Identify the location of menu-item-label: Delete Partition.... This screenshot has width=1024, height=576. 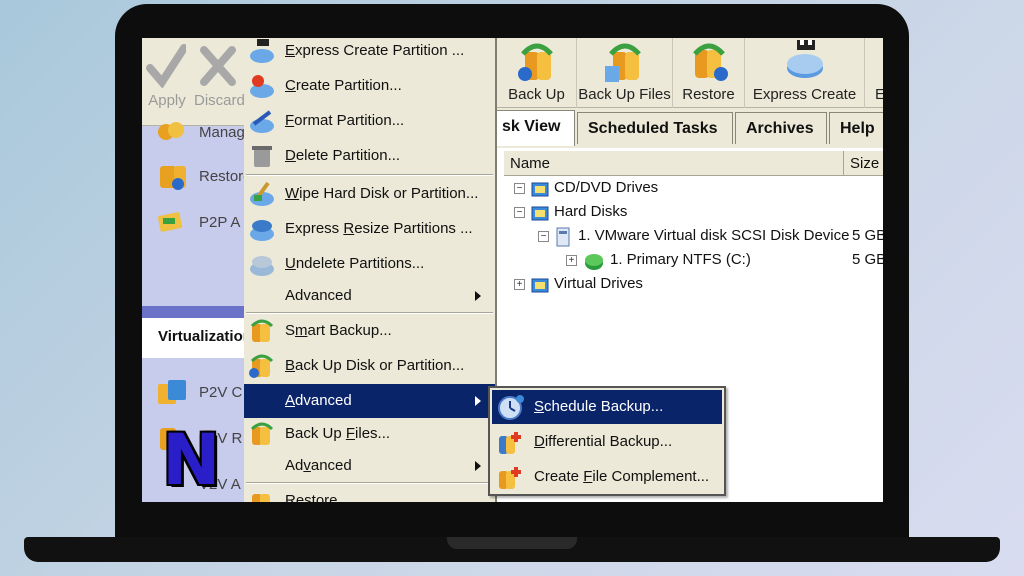
(343, 155).